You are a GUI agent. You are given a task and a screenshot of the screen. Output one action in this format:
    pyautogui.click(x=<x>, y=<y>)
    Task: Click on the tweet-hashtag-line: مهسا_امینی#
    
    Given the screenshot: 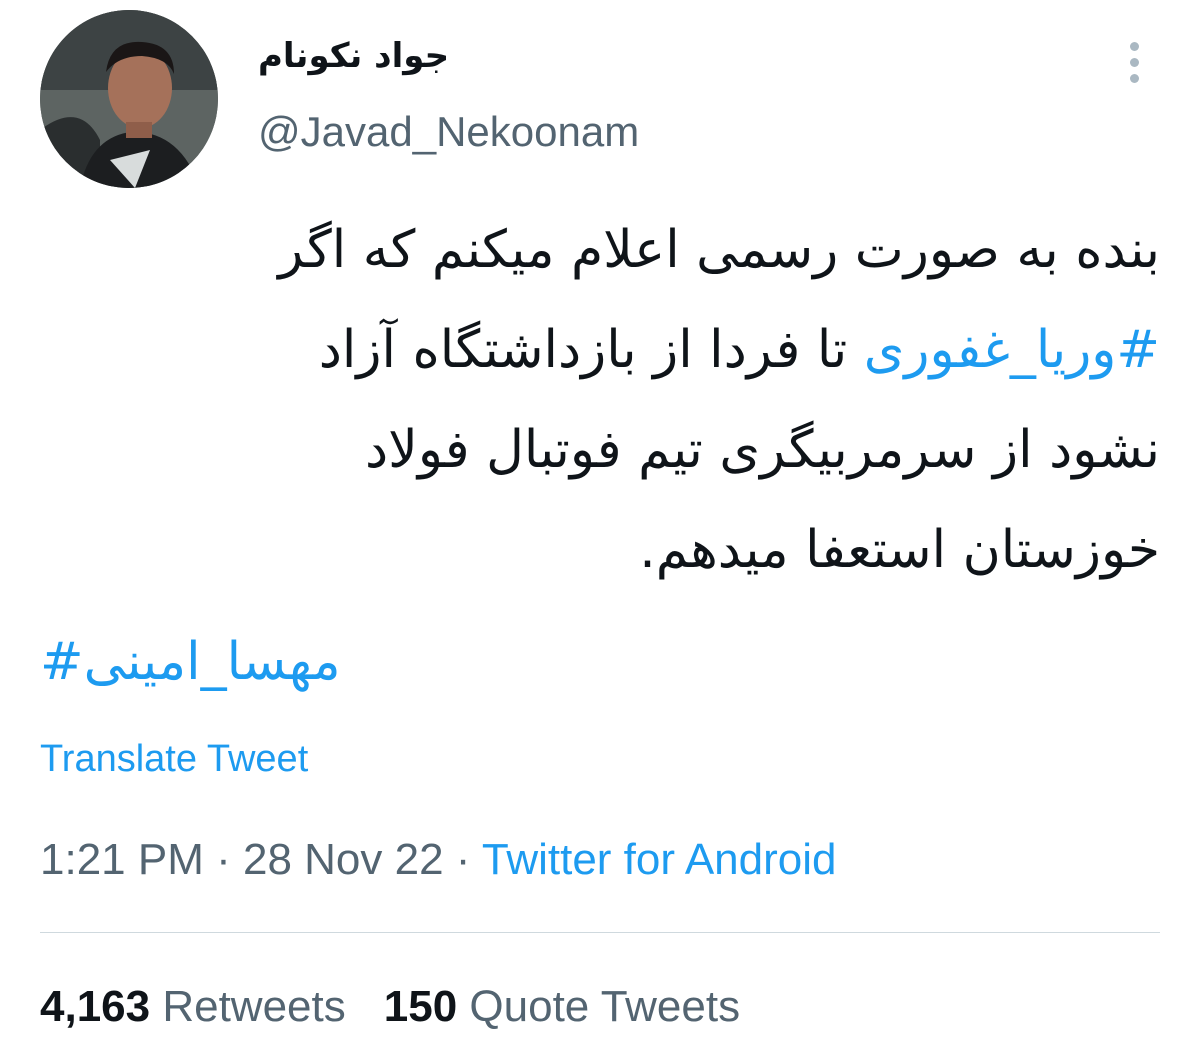 What is the action you would take?
    pyautogui.click(x=600, y=662)
    